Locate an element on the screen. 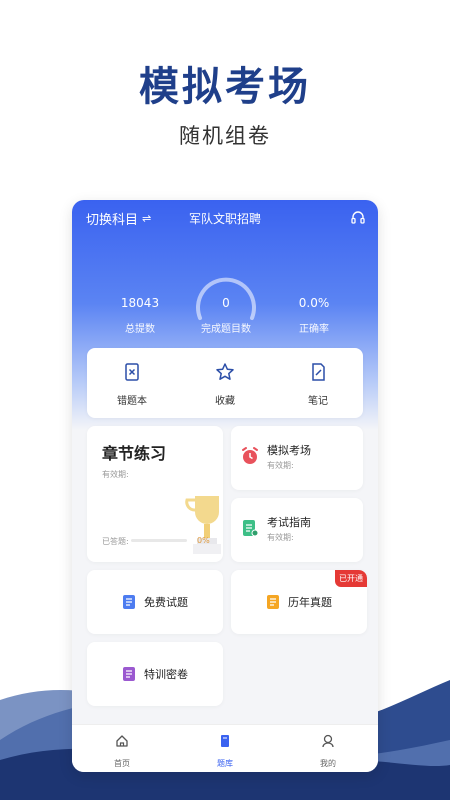  special-papers-icon is located at coordinates (129, 674).